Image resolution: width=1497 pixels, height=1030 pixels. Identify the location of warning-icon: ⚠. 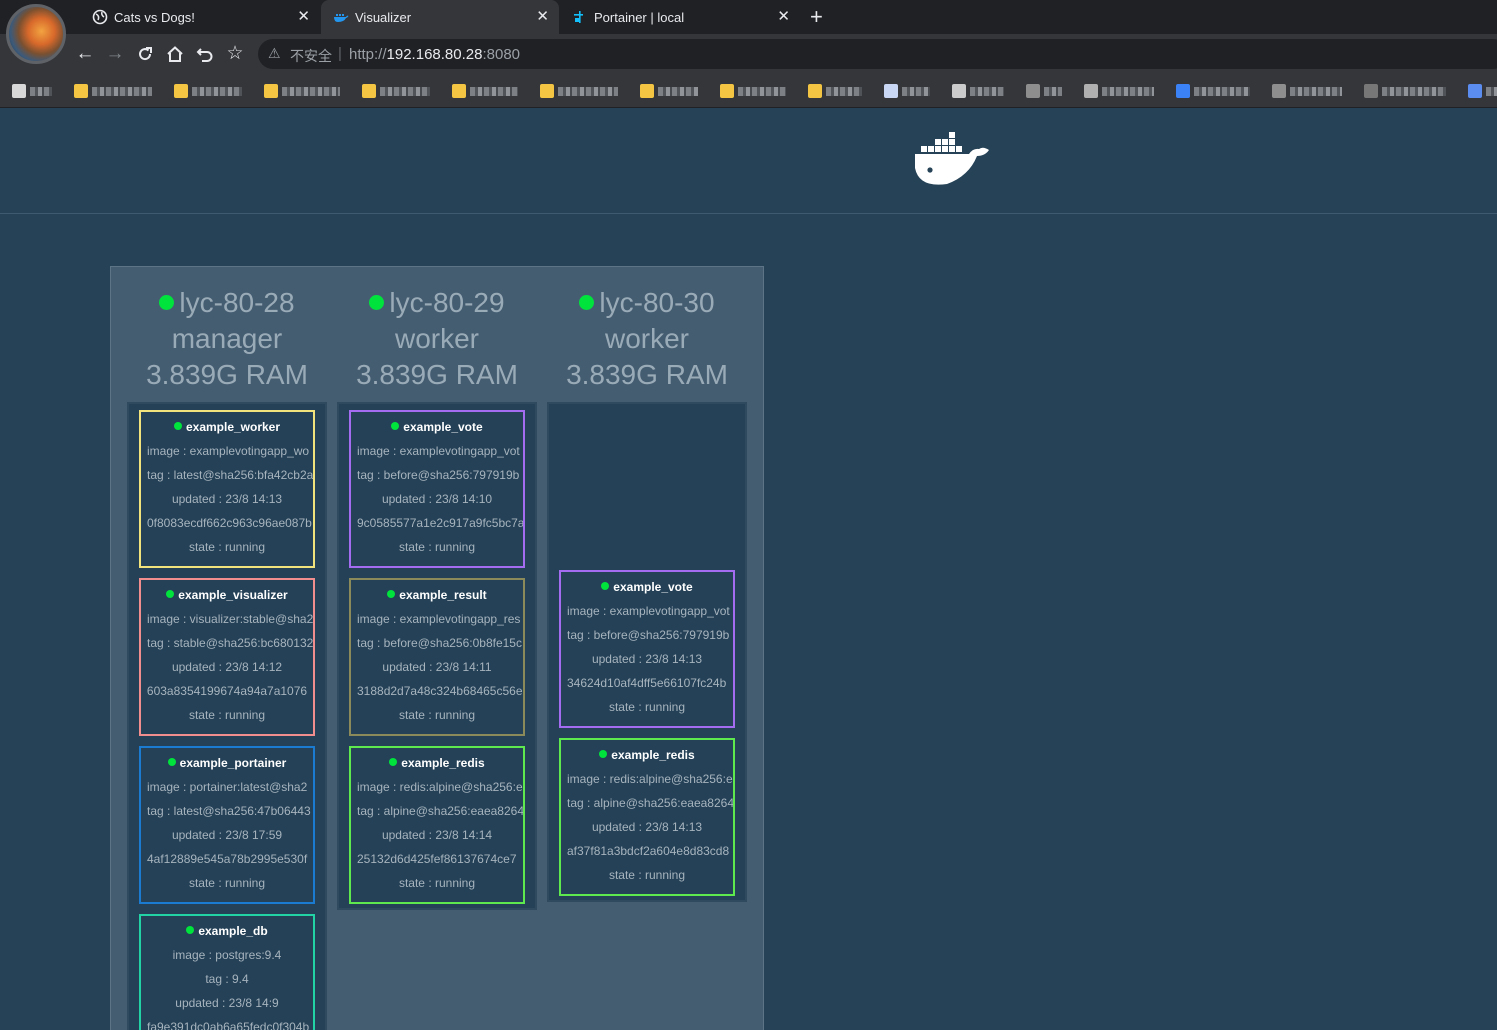
(274, 53).